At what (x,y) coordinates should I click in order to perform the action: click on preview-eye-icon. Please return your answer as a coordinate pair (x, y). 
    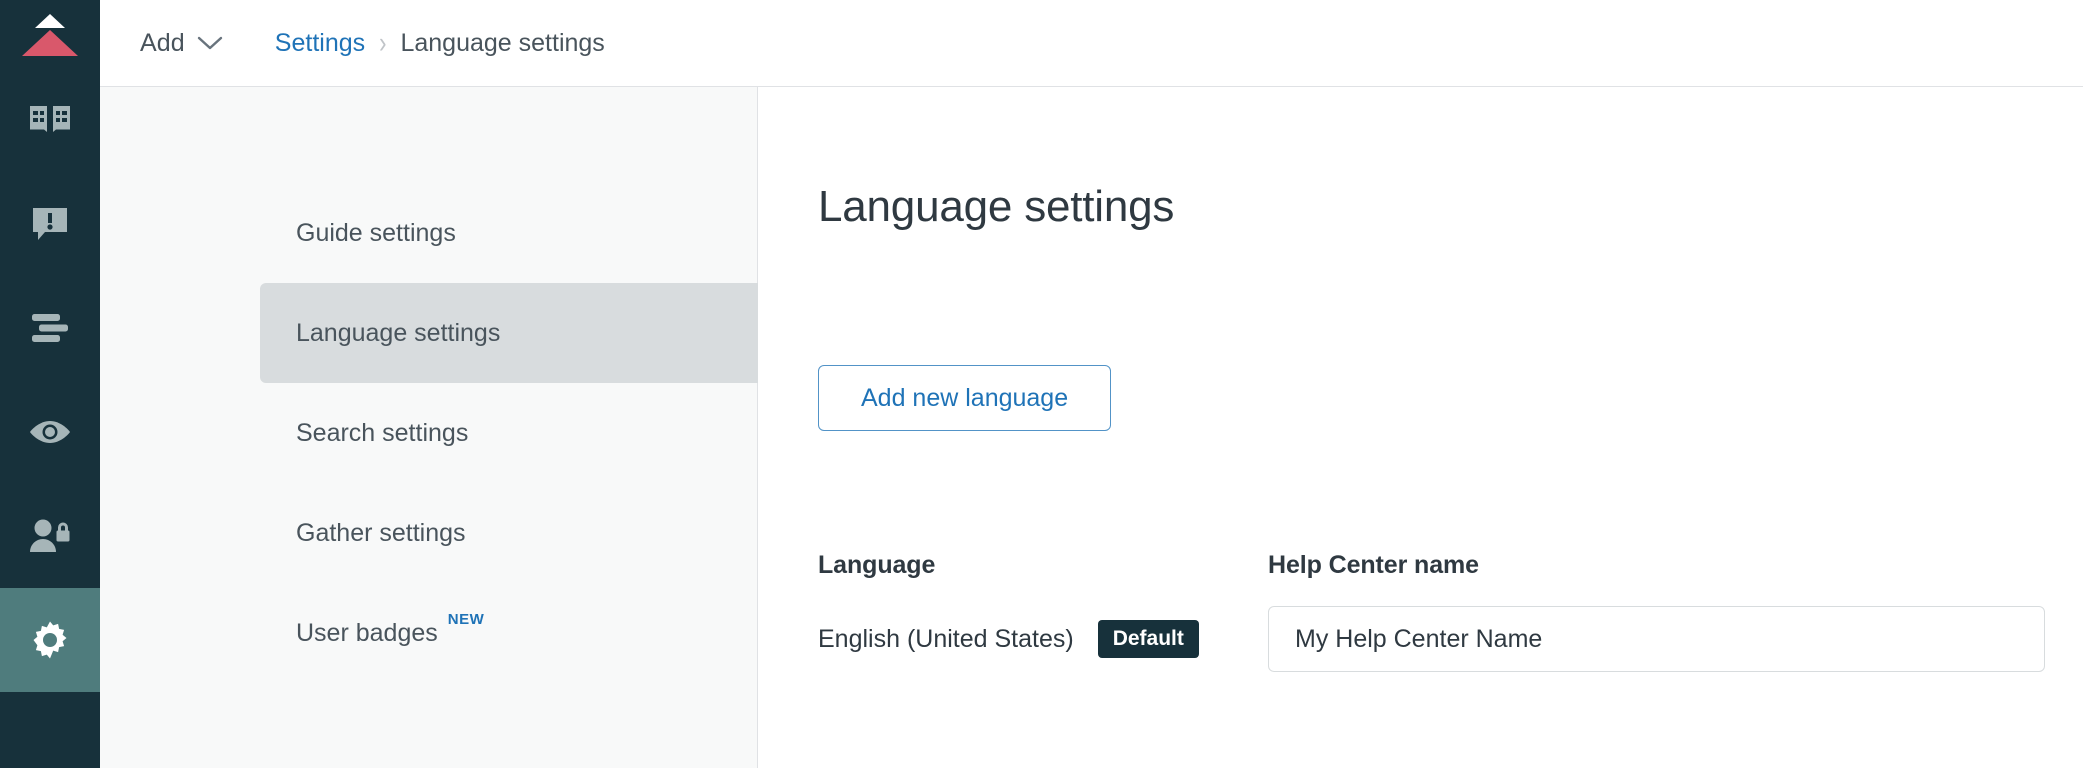
    Looking at the image, I should click on (50, 432).